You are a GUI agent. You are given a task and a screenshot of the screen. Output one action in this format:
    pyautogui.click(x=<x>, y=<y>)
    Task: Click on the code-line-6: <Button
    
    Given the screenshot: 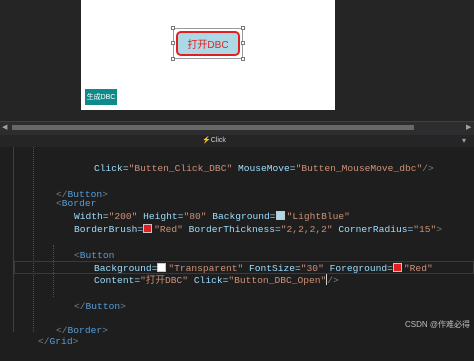 What is the action you would take?
    pyautogui.click(x=94, y=255)
    